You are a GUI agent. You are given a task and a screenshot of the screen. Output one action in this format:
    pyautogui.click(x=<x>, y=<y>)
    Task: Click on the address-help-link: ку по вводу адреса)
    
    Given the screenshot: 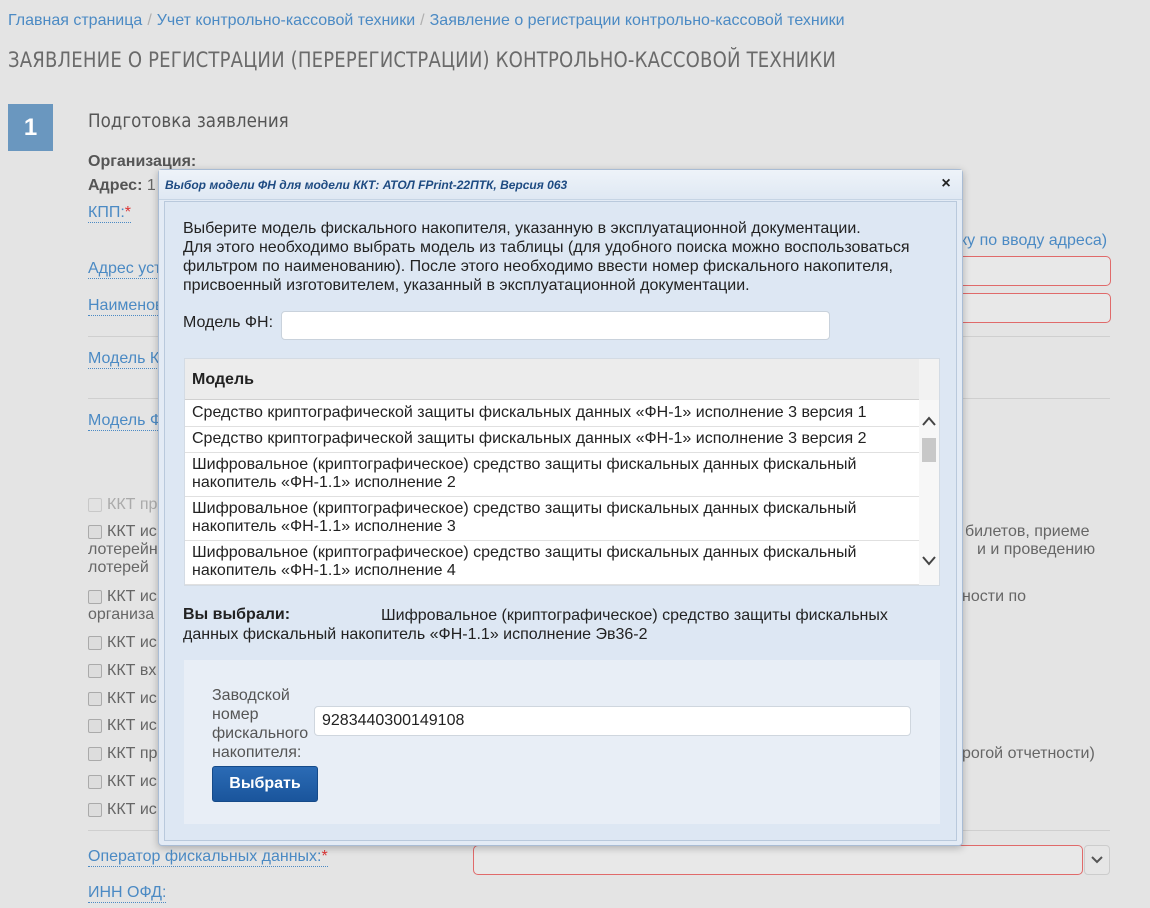 What is the action you would take?
    pyautogui.click(x=1033, y=241)
    